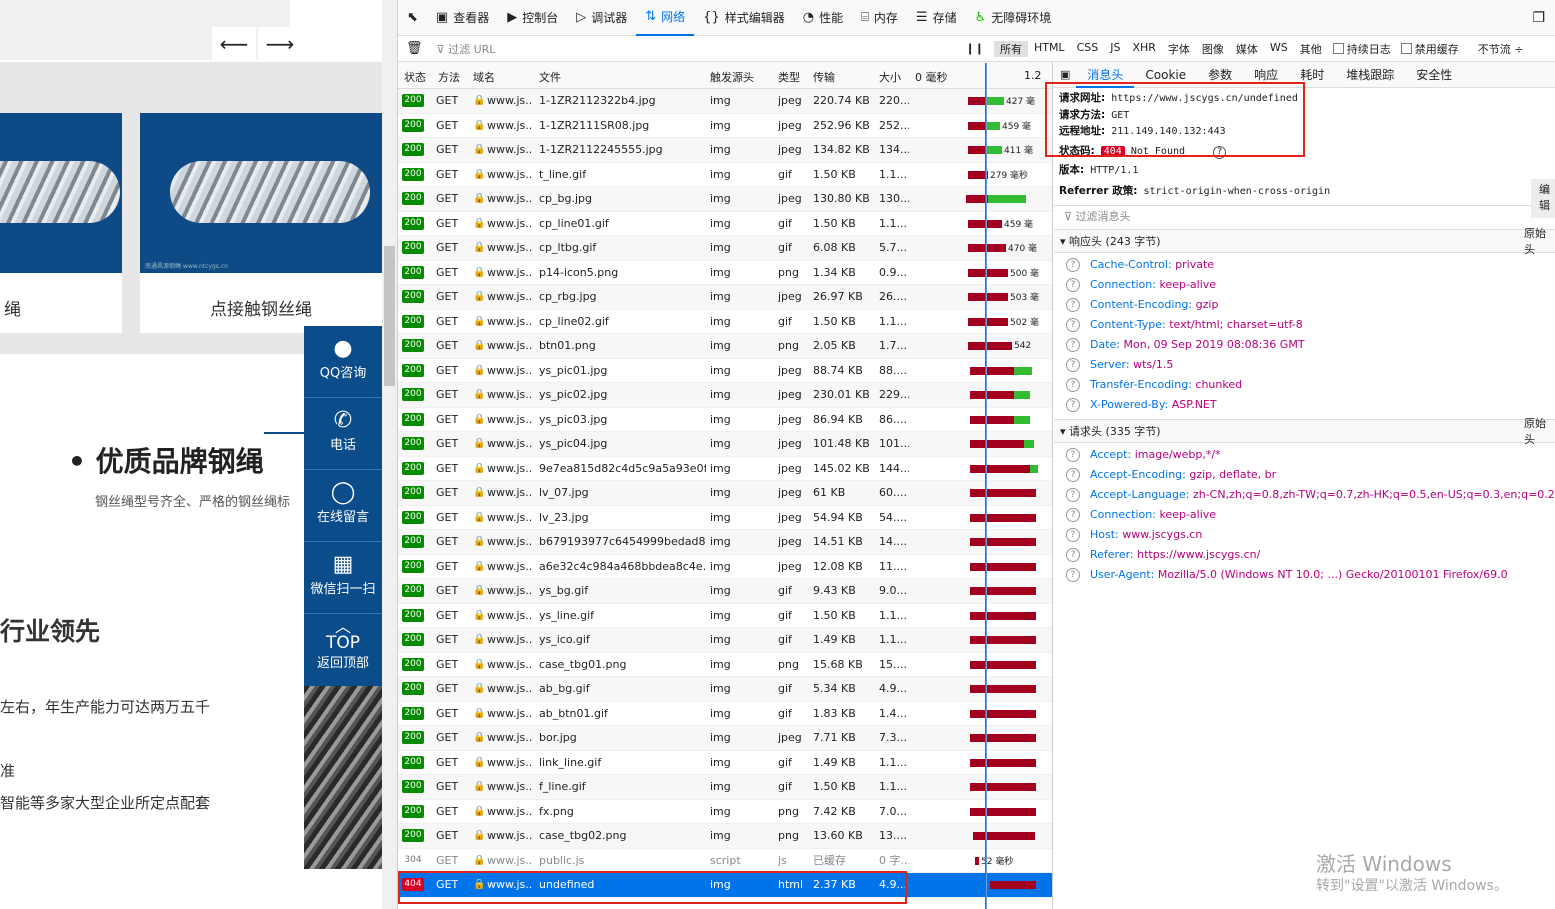 The image size is (1555, 909). What do you see at coordinates (789, 77) in the screenshot?
I see `column-header: 类型` at bounding box center [789, 77].